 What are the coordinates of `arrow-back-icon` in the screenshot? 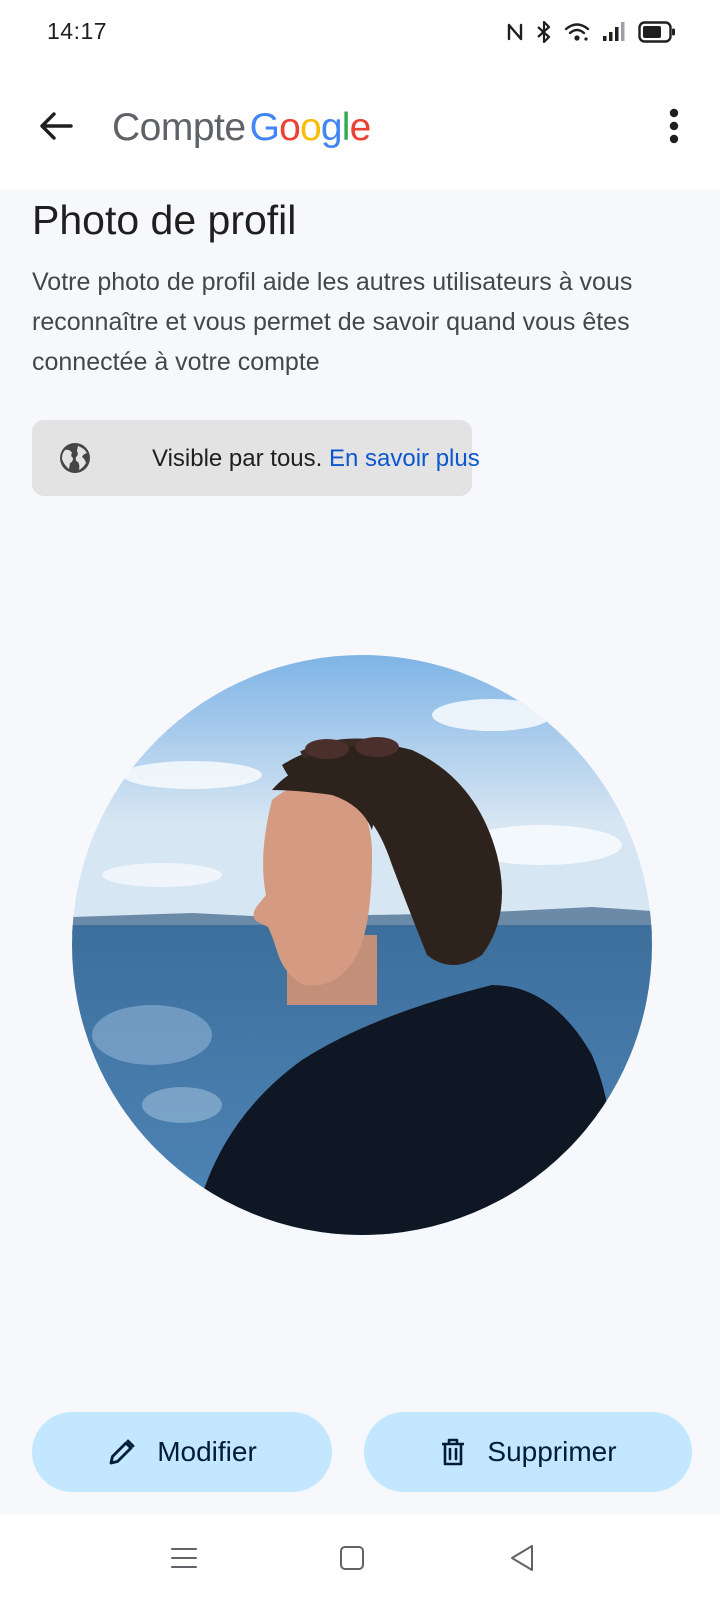 It's located at (56, 128).